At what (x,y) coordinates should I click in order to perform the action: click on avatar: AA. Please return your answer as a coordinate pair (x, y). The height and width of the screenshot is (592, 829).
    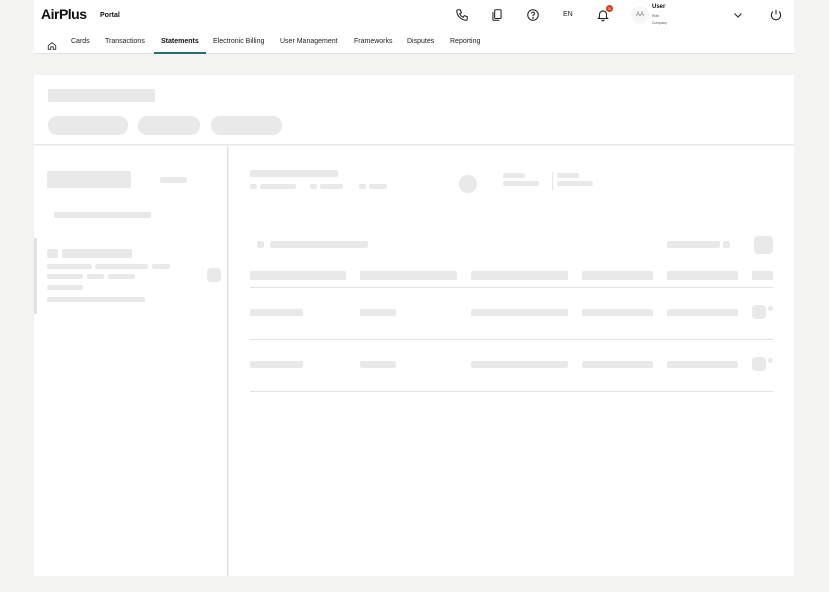
    Looking at the image, I should click on (640, 15).